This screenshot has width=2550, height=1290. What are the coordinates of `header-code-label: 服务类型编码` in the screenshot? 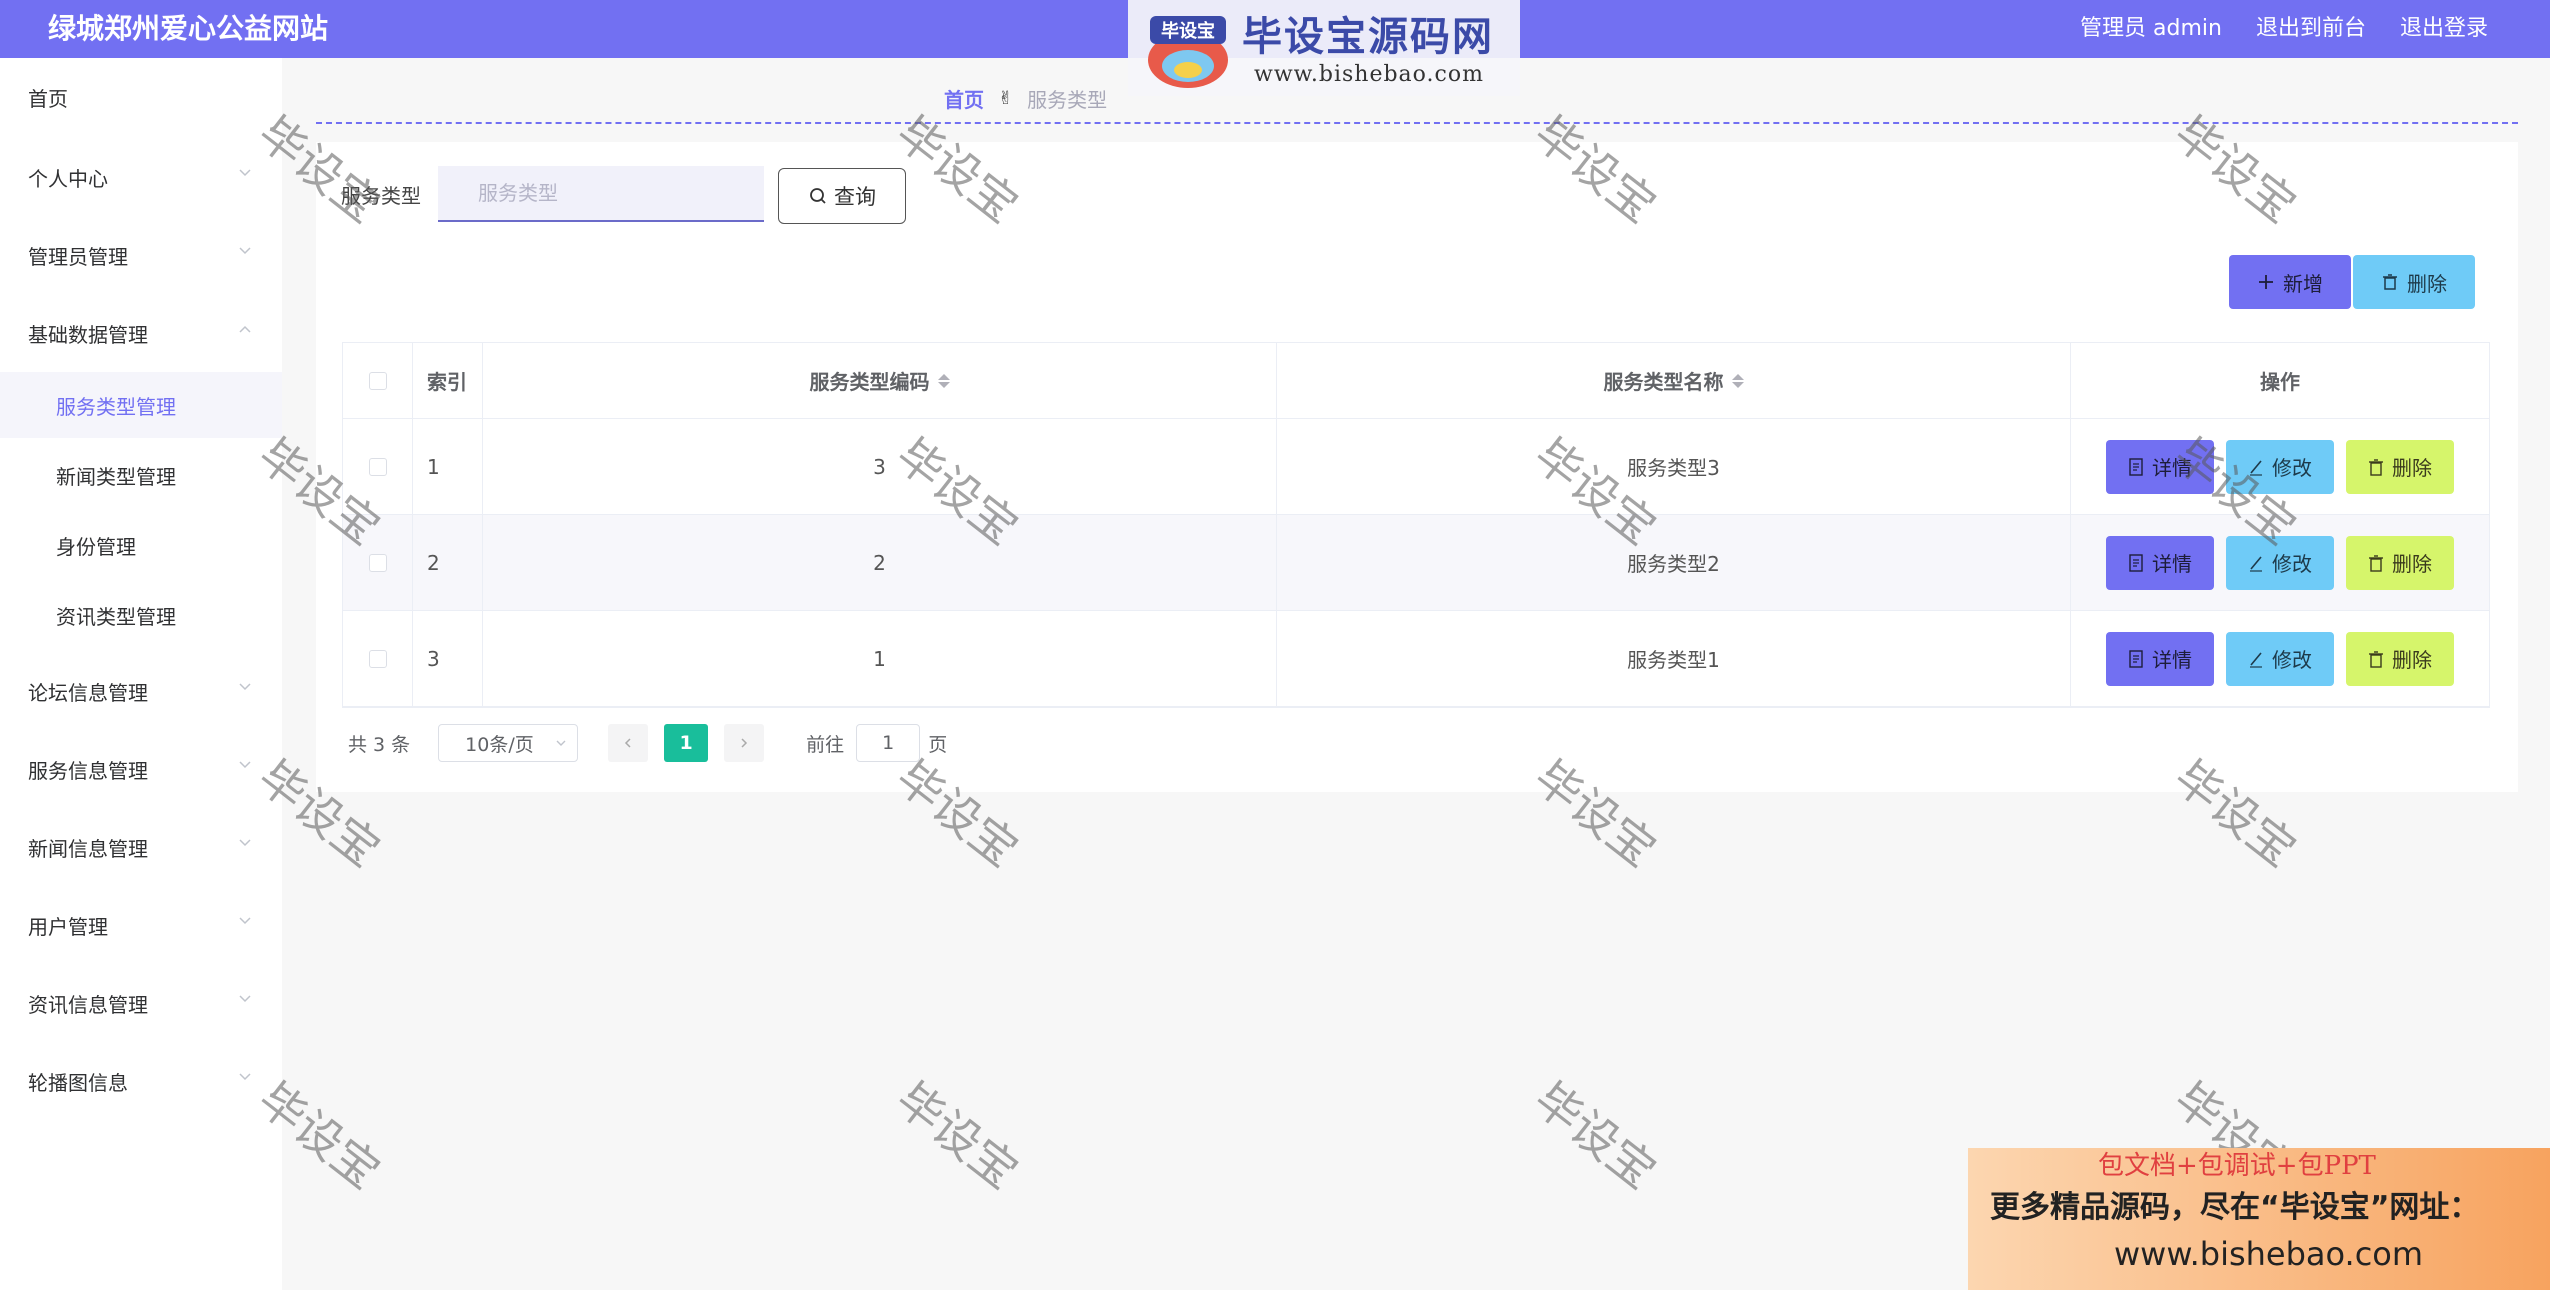 It's located at (869, 382).